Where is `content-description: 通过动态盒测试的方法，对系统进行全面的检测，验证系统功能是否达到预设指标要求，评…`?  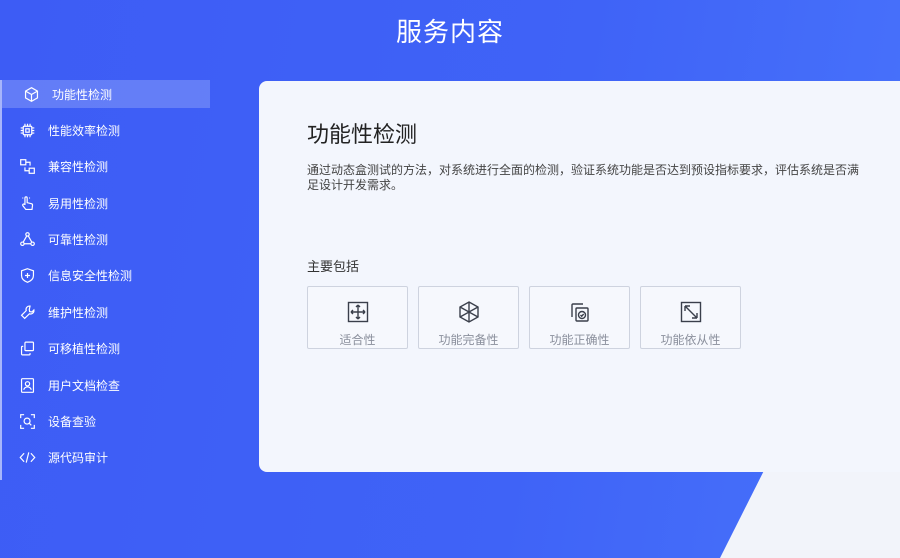
content-description: 通过动态盒测试的方法，对系统进行全面的检测，验证系统功能是否达到预设指标要求，评… is located at coordinates (583, 177).